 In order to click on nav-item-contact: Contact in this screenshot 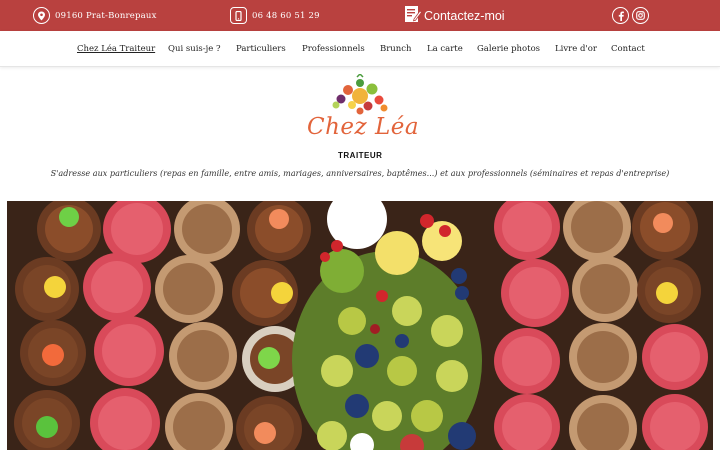, I will do `click(628, 49)`.